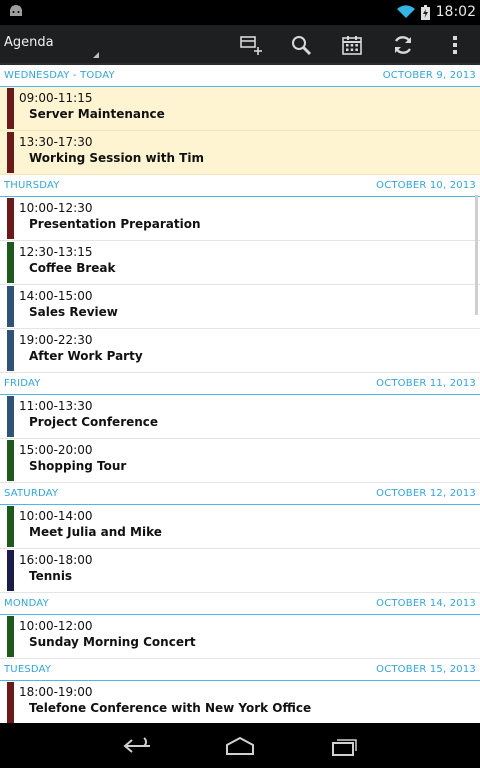 This screenshot has height=768, width=480. Describe the element at coordinates (240, 307) in the screenshot. I see `event-item: 14:00-15:00 Sales Review` at that location.